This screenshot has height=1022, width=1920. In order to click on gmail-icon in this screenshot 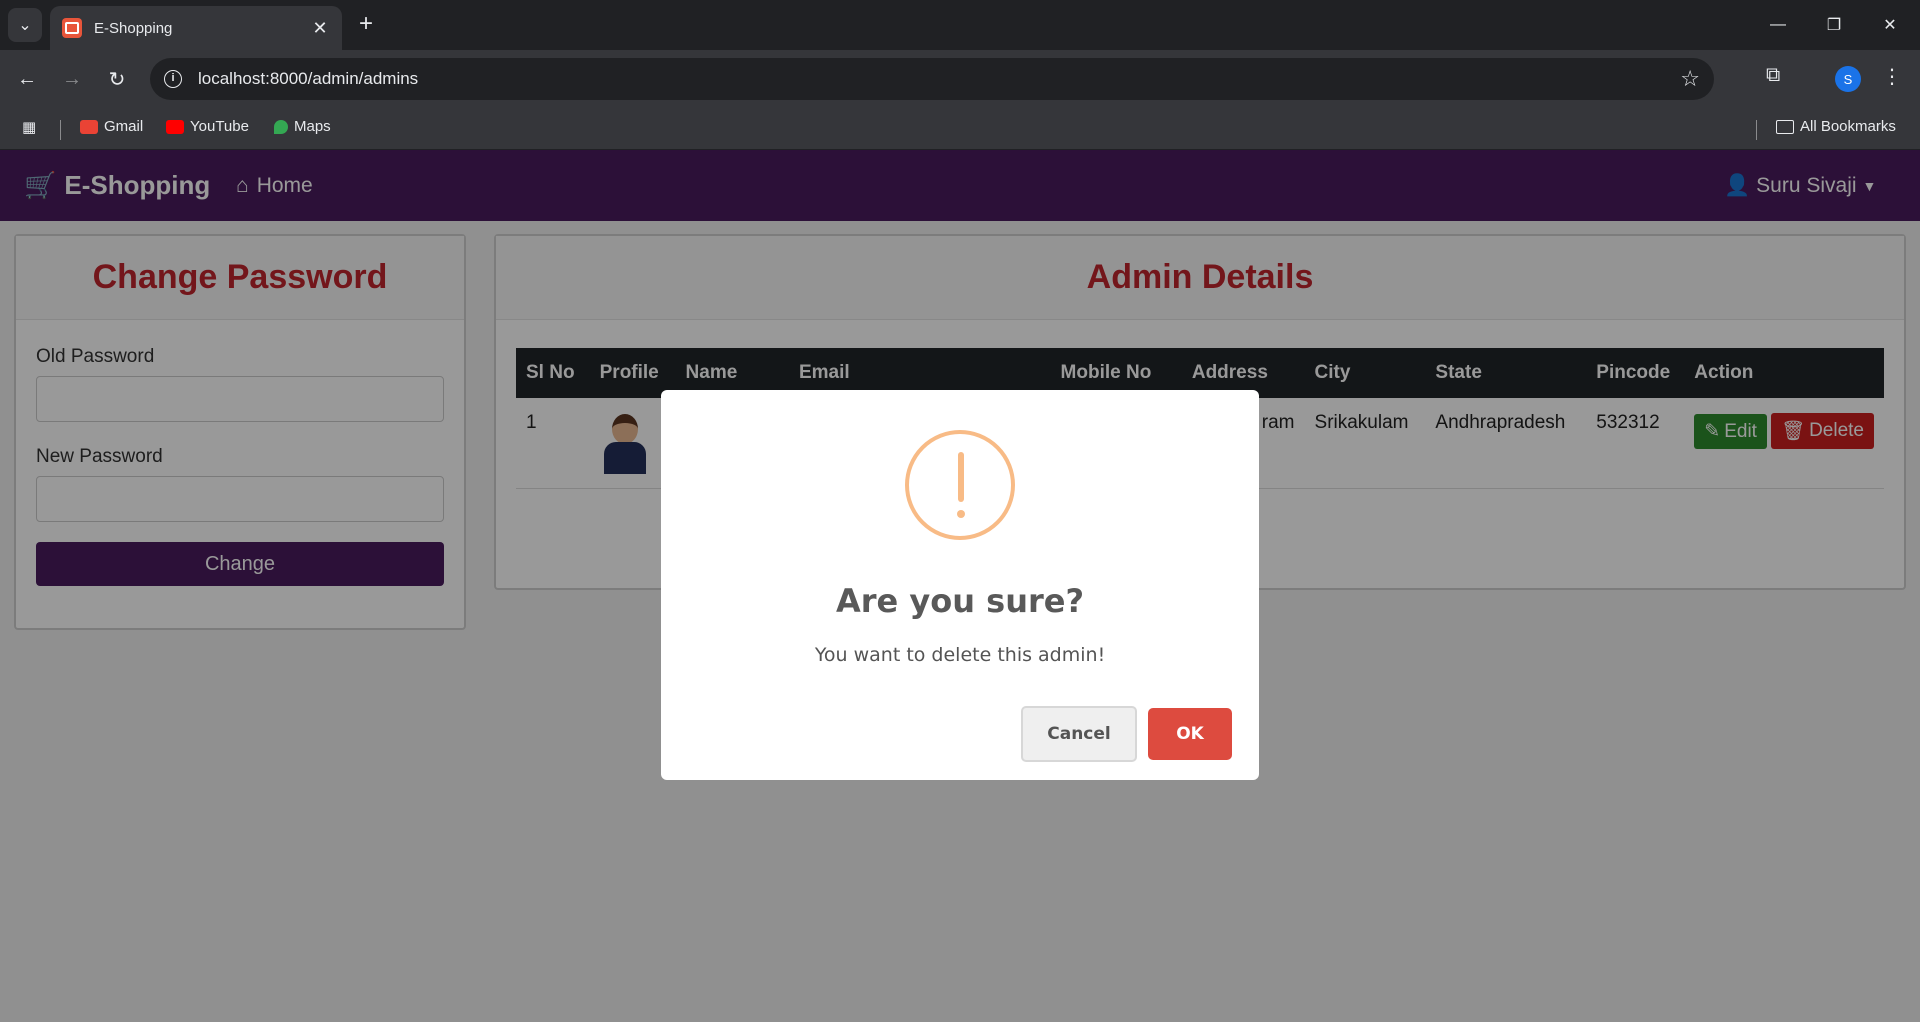, I will do `click(89, 126)`.